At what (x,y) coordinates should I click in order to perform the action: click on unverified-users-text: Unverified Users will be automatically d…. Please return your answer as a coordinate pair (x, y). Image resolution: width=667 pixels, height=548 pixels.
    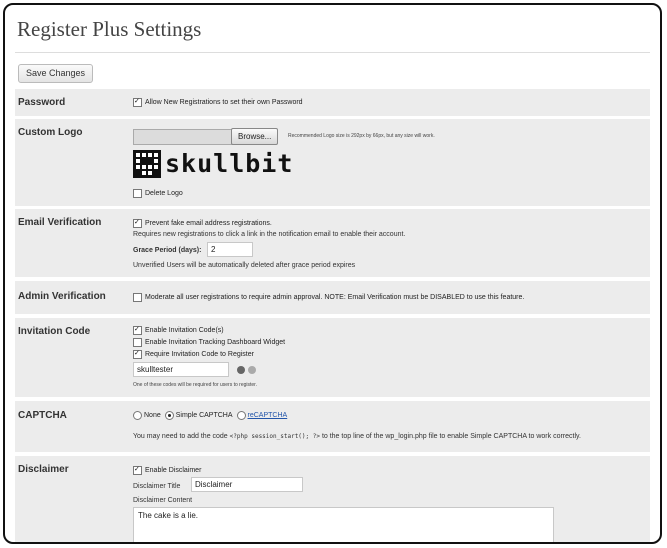
    Looking at the image, I should click on (244, 265).